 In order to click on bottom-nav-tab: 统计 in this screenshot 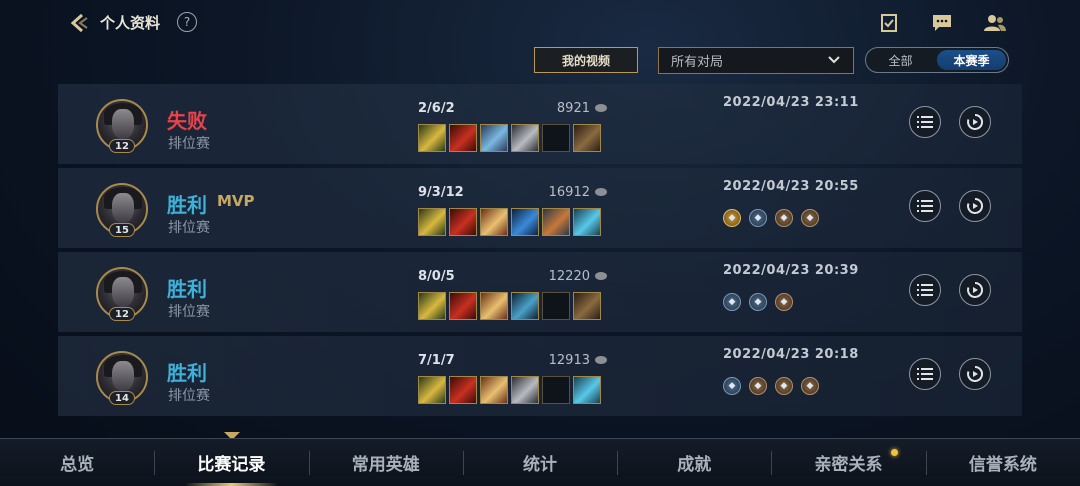, I will do `click(539, 462)`.